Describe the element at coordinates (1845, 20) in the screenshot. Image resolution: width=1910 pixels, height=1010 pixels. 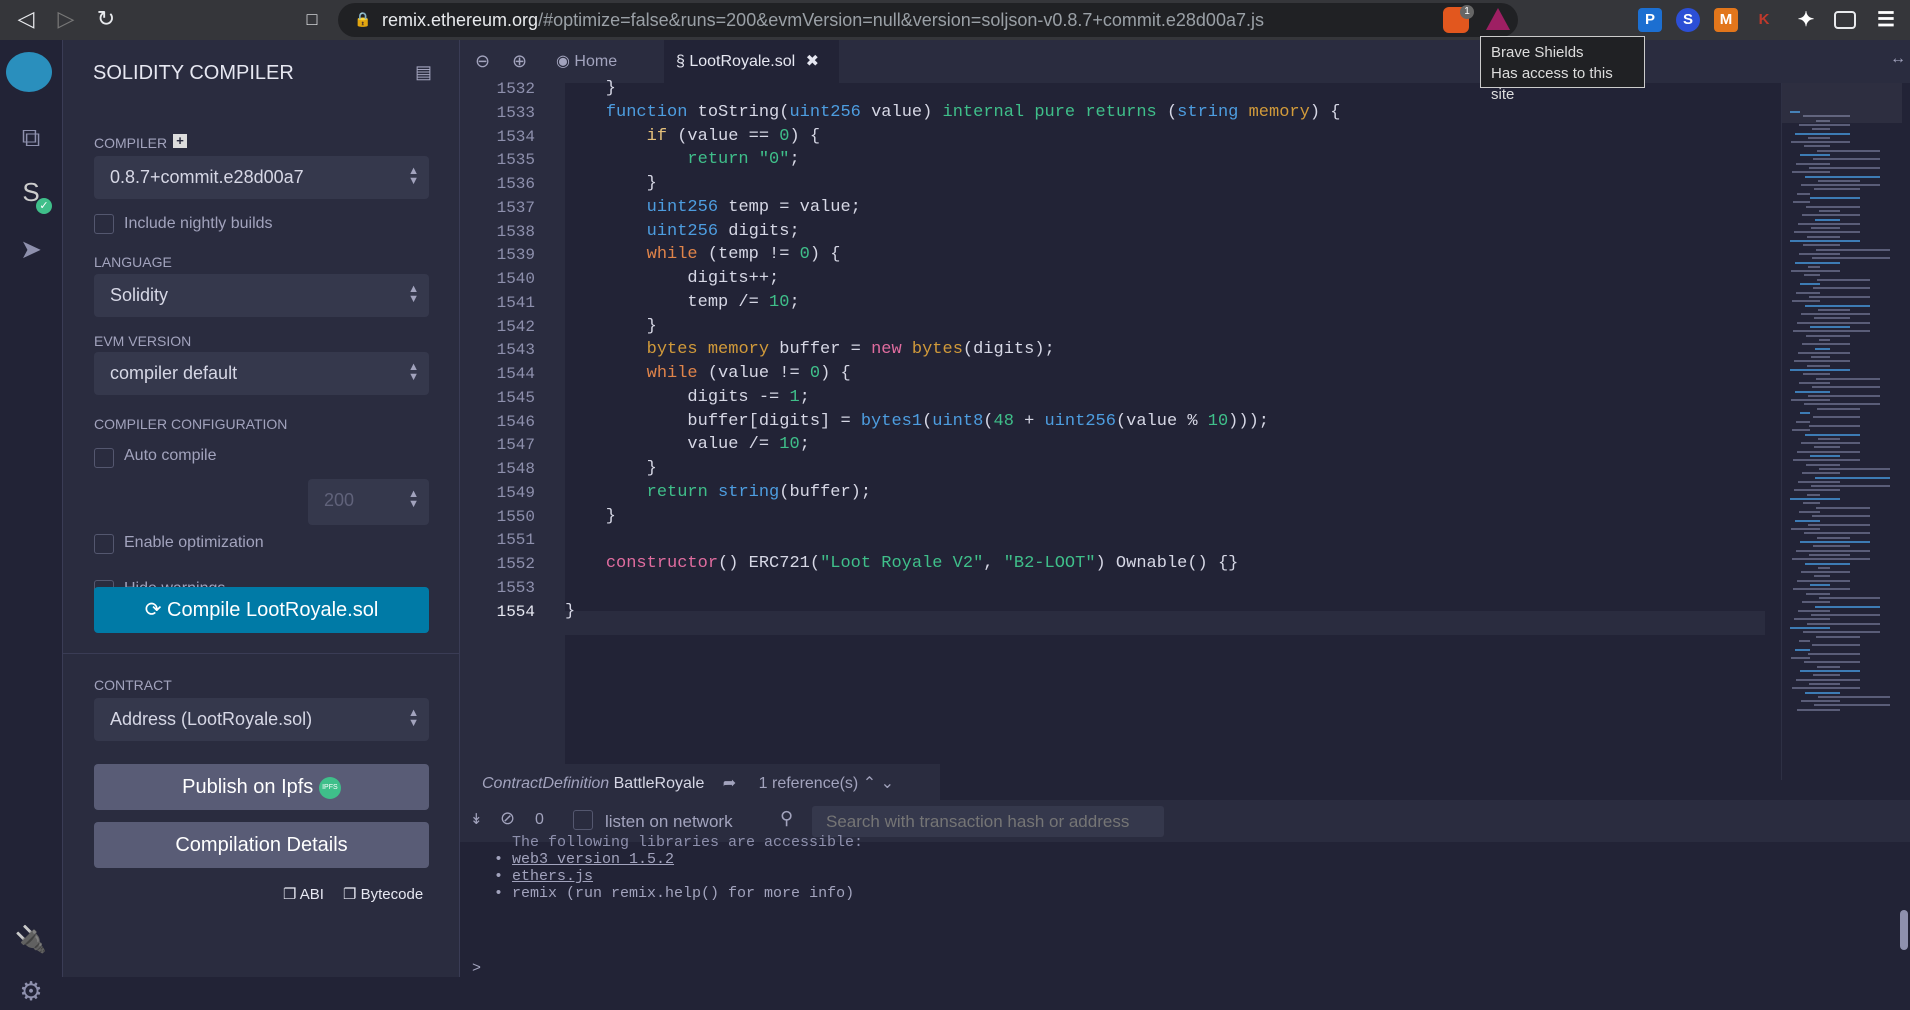
I see `wallet-icon` at that location.